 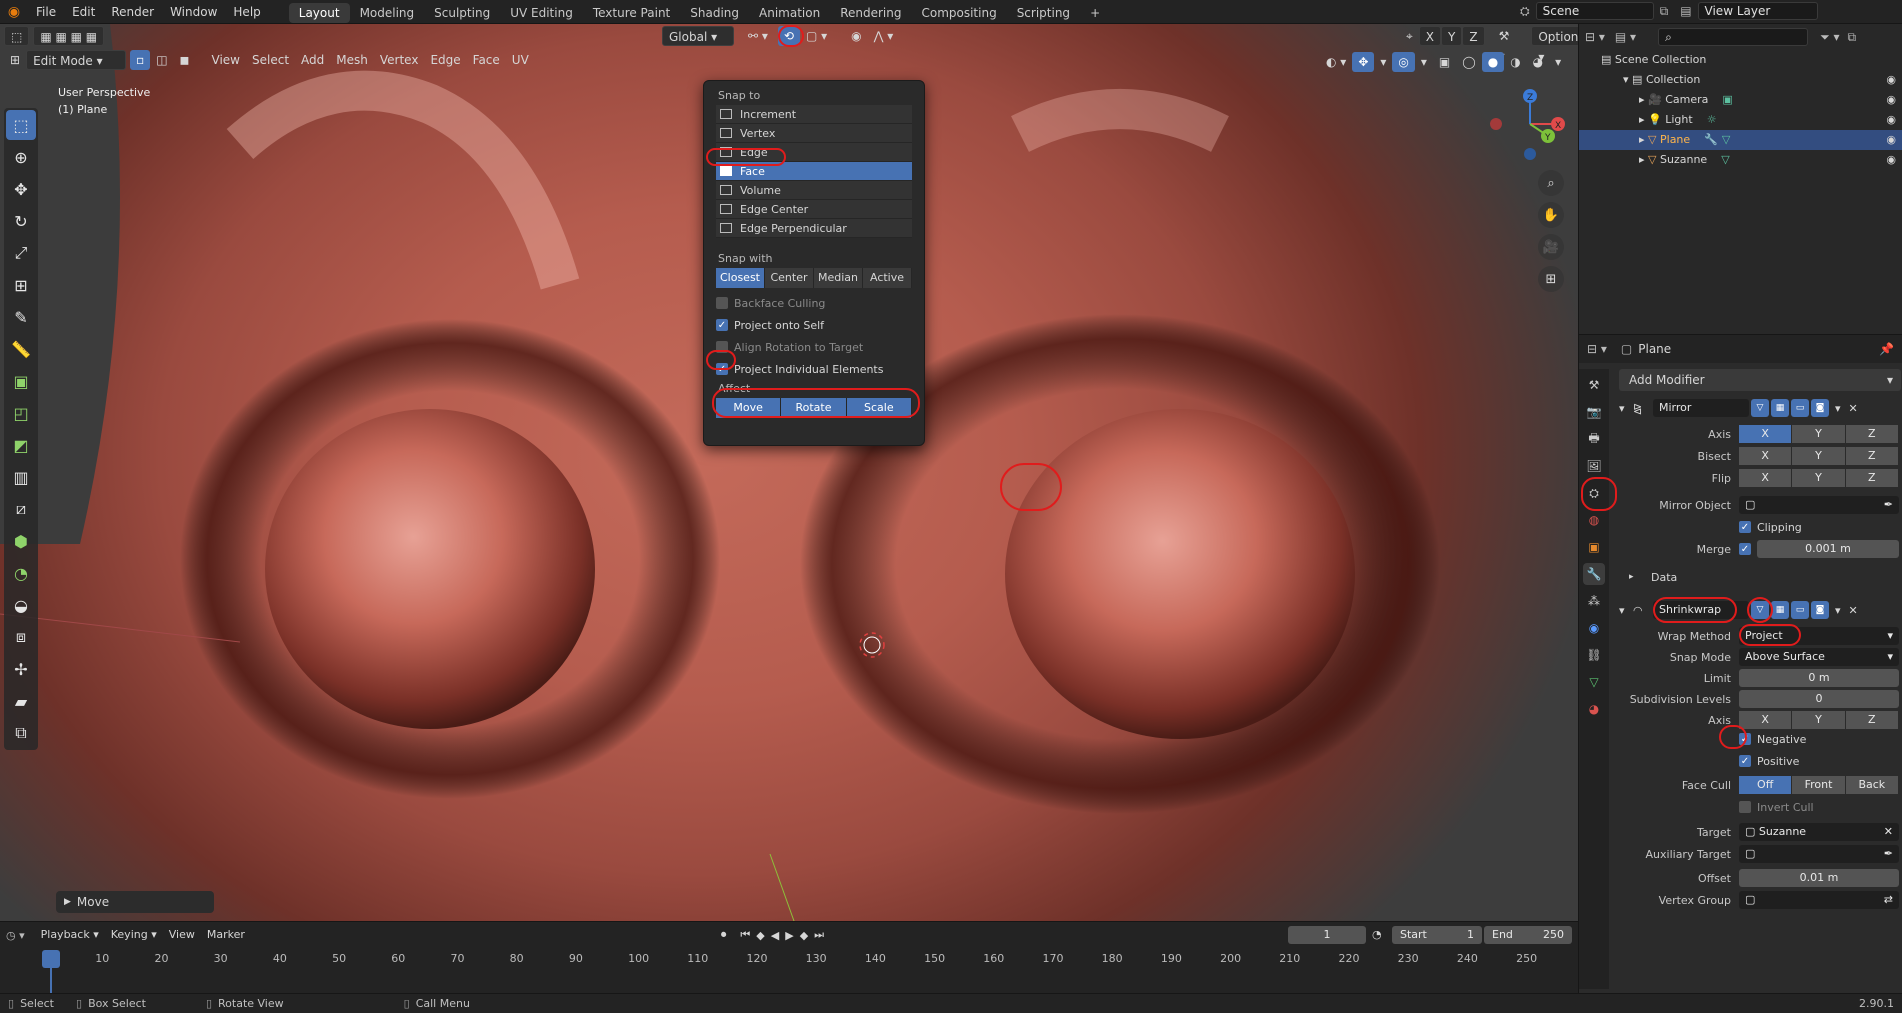 I want to click on backface-culling-checkbox: Backface Culling, so click(x=814, y=303).